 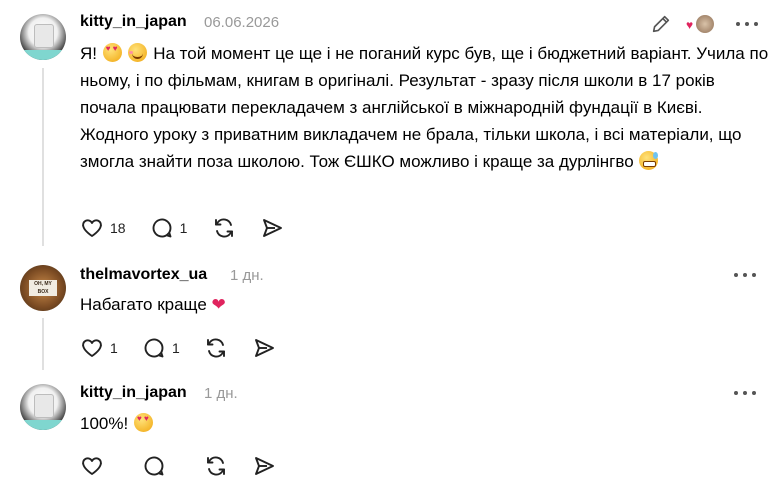 What do you see at coordinates (700, 24) in the screenshot?
I see `liked-by-author-avatar: ♥` at bounding box center [700, 24].